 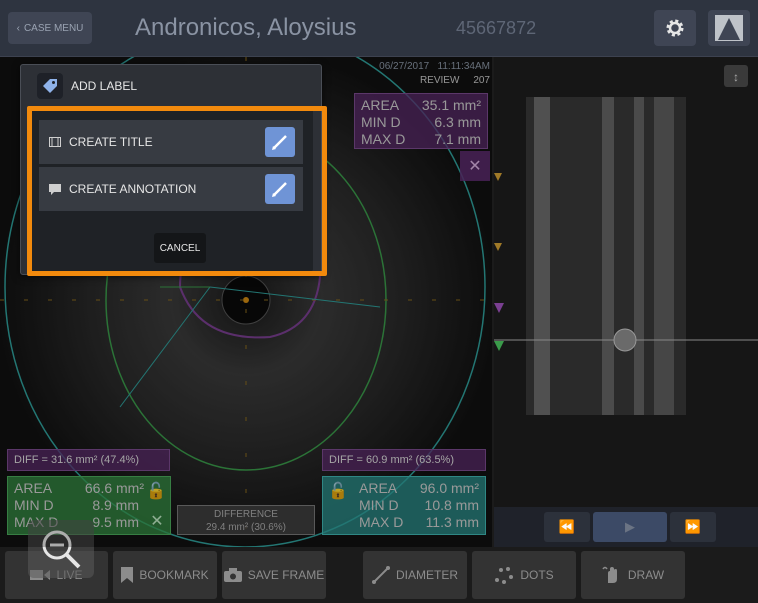 I want to click on dots-button: DOTS, so click(x=524, y=575).